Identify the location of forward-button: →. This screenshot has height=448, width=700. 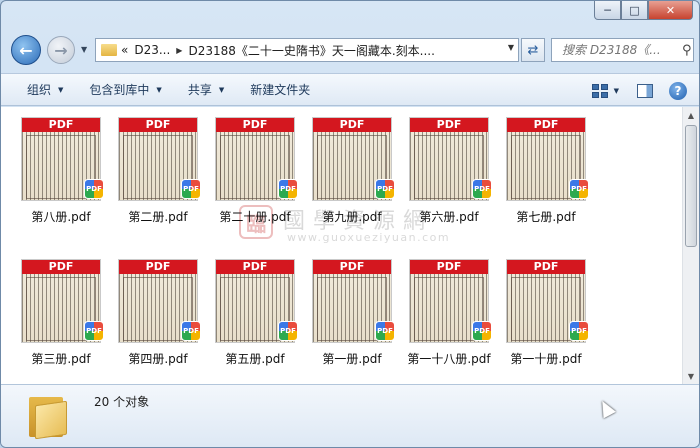
(61, 50).